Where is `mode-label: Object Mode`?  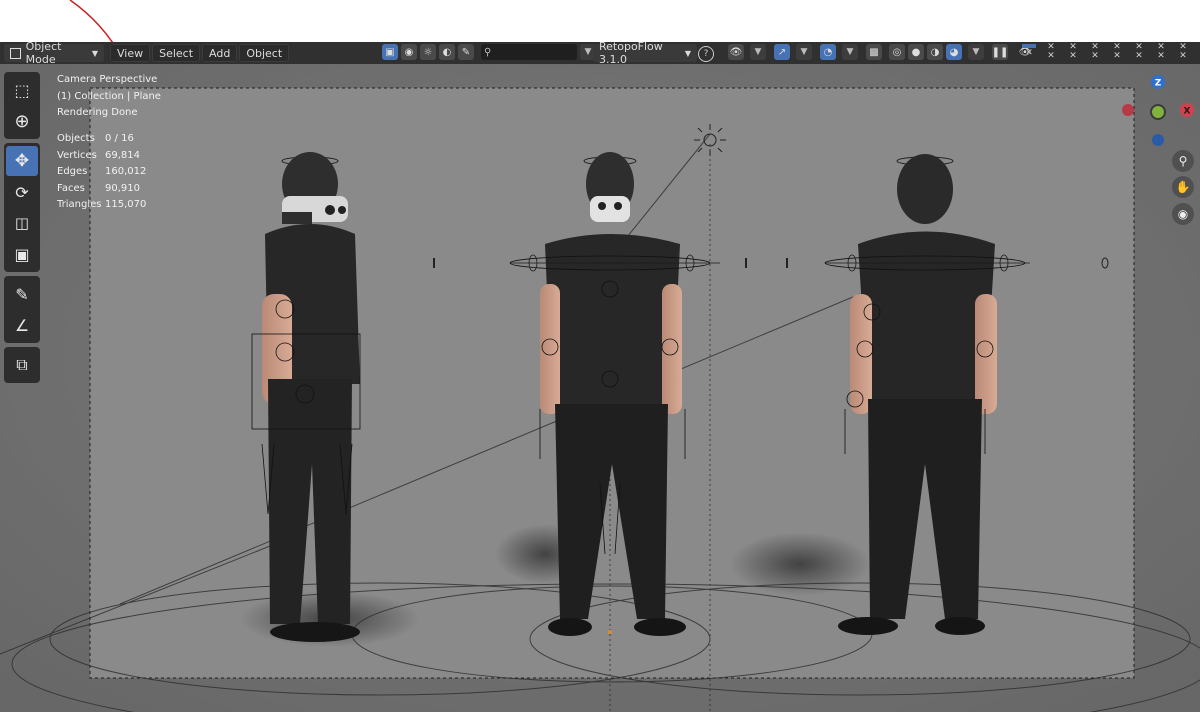
mode-label: Object Mode is located at coordinates (43, 53).